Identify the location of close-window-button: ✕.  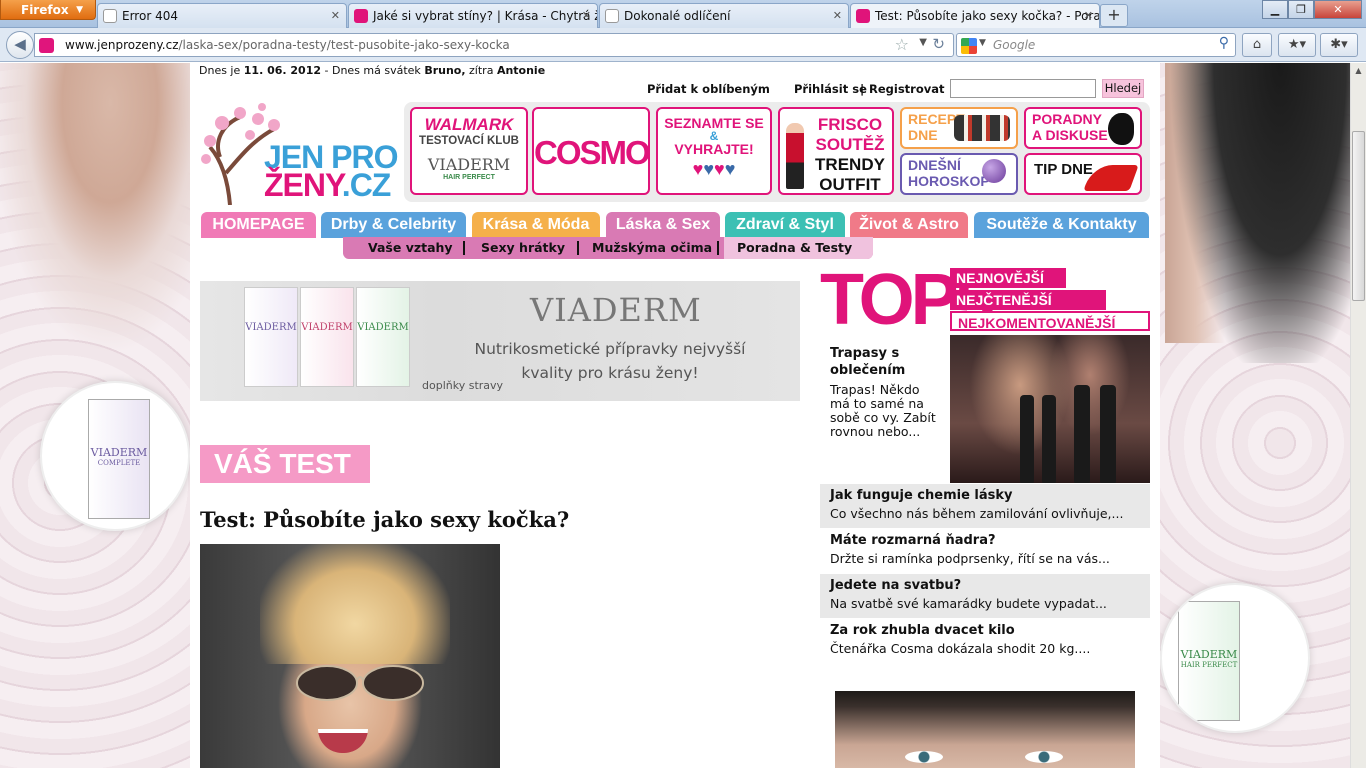
(1338, 9).